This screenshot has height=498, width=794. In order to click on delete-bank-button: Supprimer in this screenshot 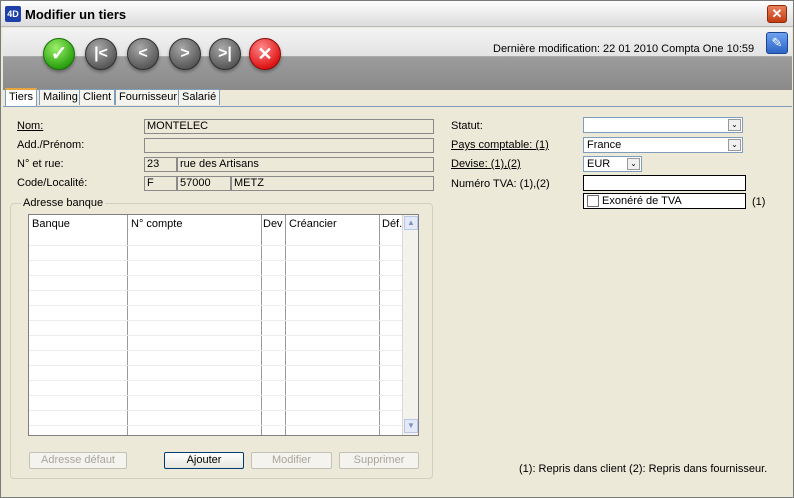, I will do `click(379, 460)`.